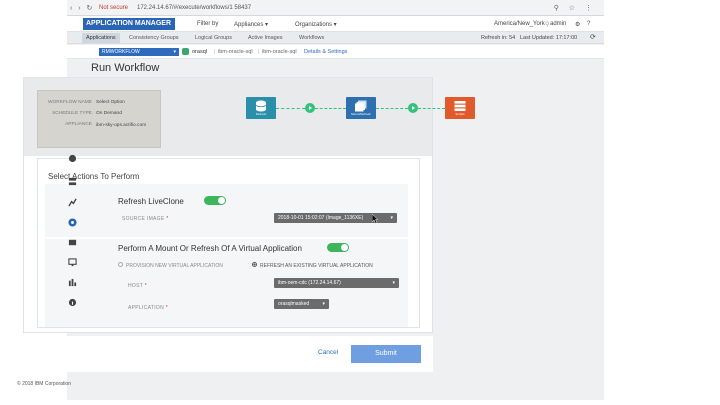  Describe the element at coordinates (72, 262) in the screenshot. I see `monitor-icon` at that location.